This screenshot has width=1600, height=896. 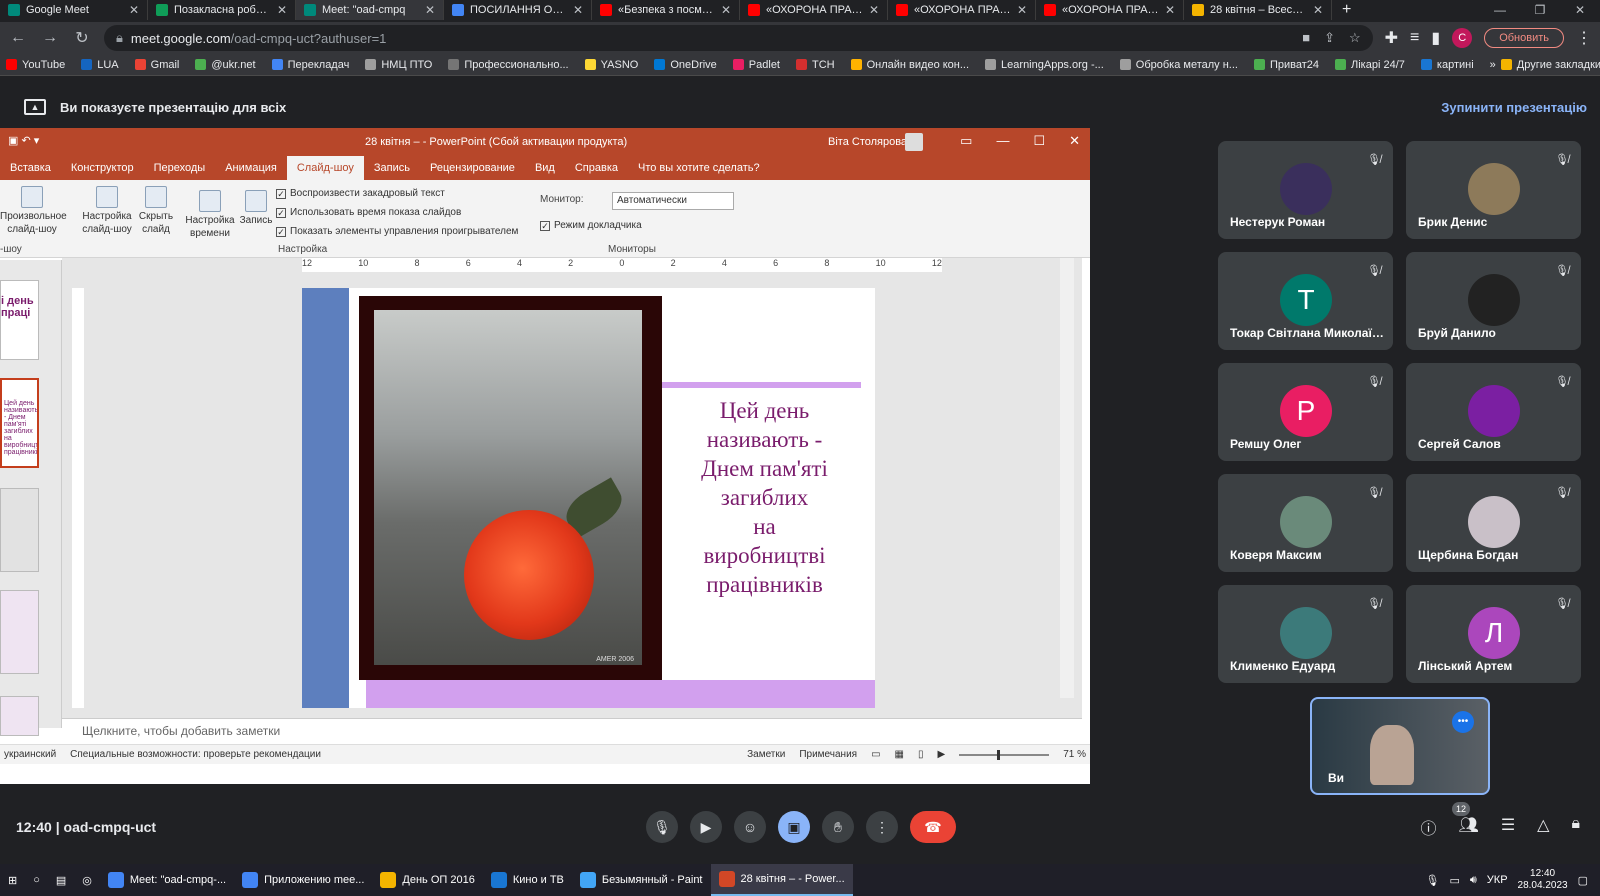 What do you see at coordinates (666, 10) in the screenshot?
I see `browser-tab: «Безпека з посмішко ✕` at bounding box center [666, 10].